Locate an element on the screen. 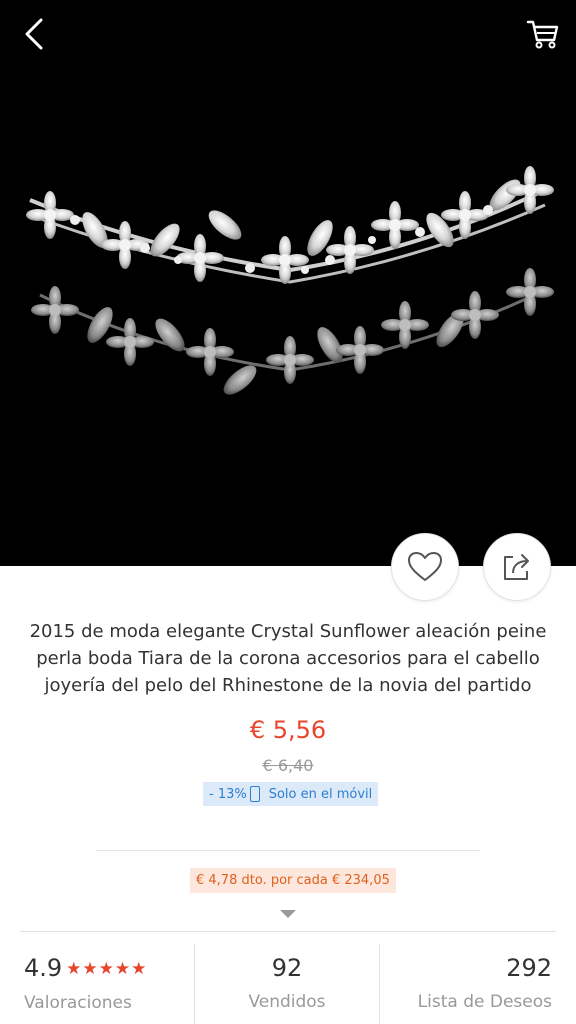 The image size is (576, 1024). rating-value-row: 4.9 ★★★★★ is located at coordinates (109, 968).